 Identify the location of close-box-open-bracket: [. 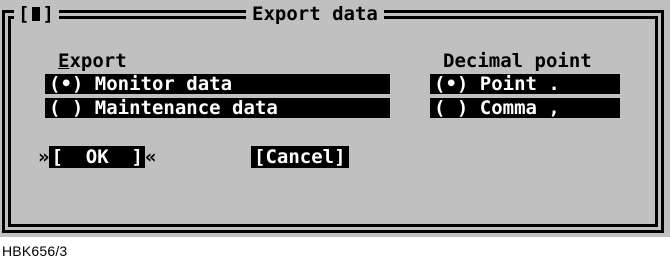
(24, 14).